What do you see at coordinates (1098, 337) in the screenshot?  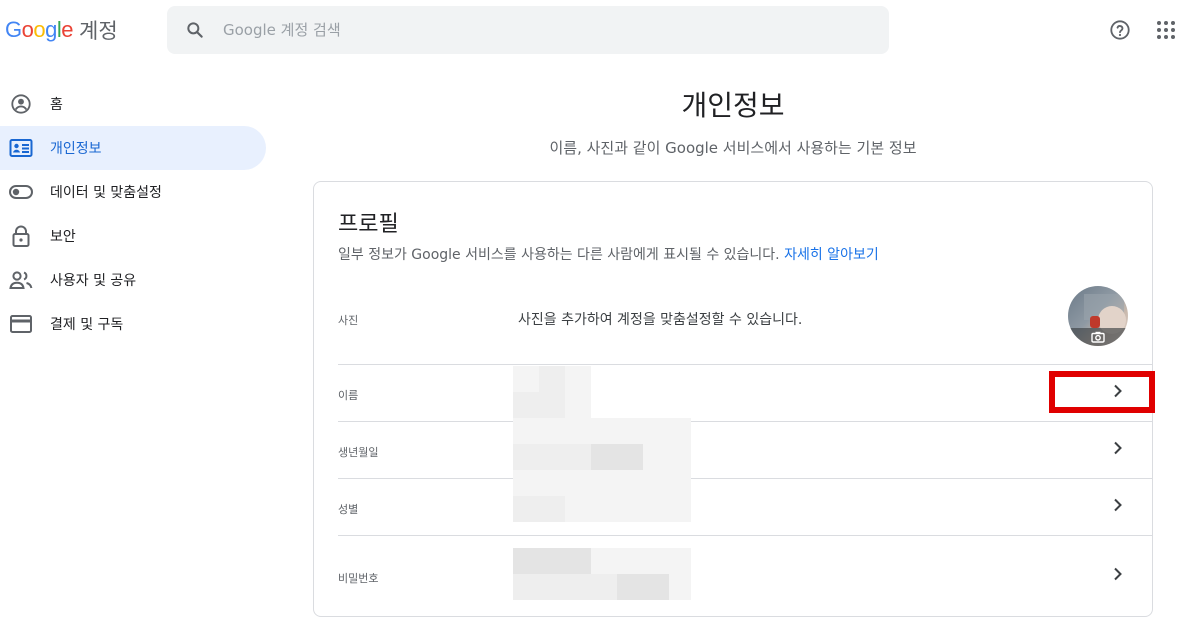 I see `camera-icon` at bounding box center [1098, 337].